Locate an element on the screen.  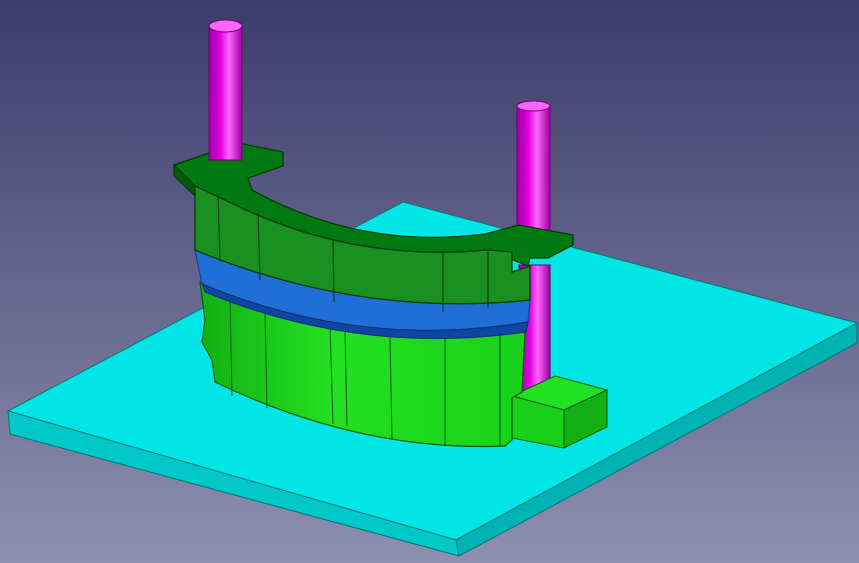
guide-pillar-left-top is located at coordinates (225, 26).